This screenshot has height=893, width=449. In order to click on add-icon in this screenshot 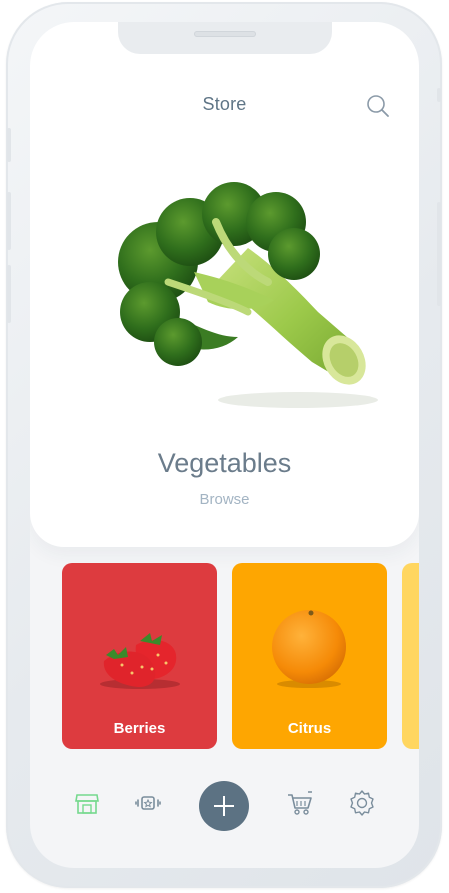, I will do `click(224, 806)`.